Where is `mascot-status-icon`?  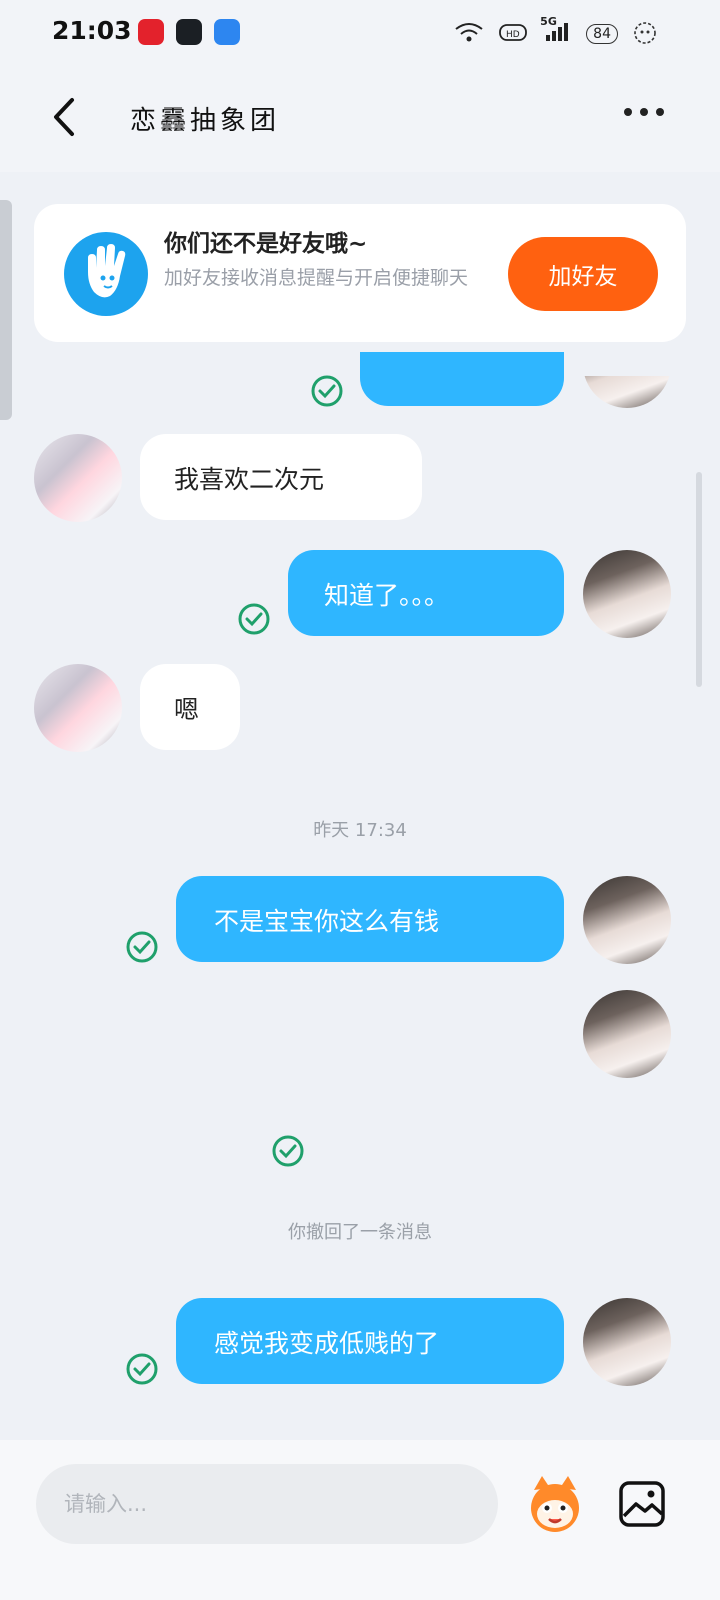 mascot-status-icon is located at coordinates (645, 34).